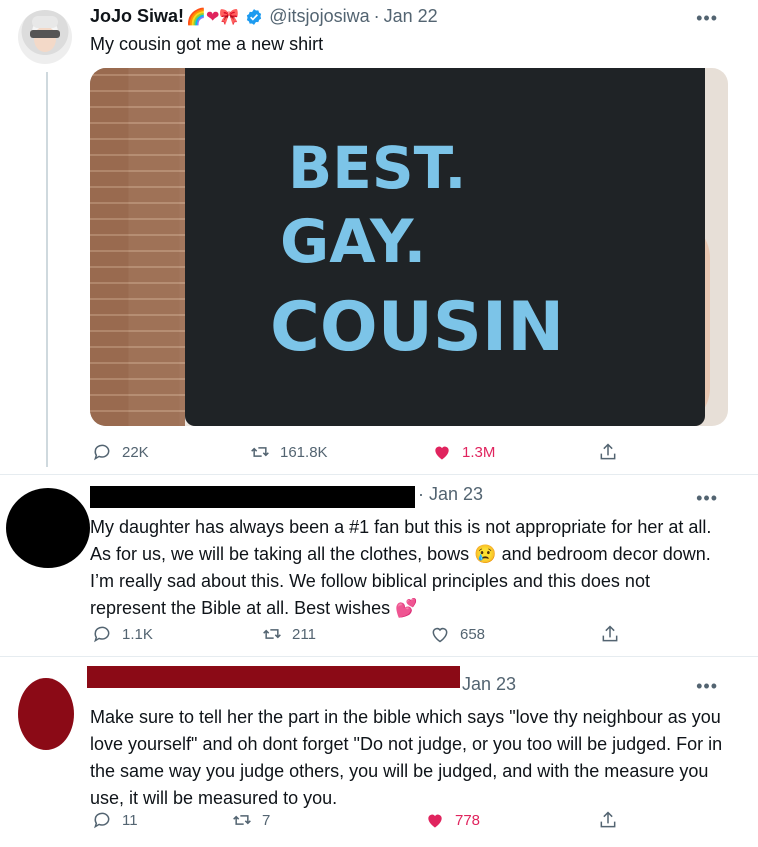 Image resolution: width=758 pixels, height=847 pixels. I want to click on retweet-button: 7, so click(251, 820).